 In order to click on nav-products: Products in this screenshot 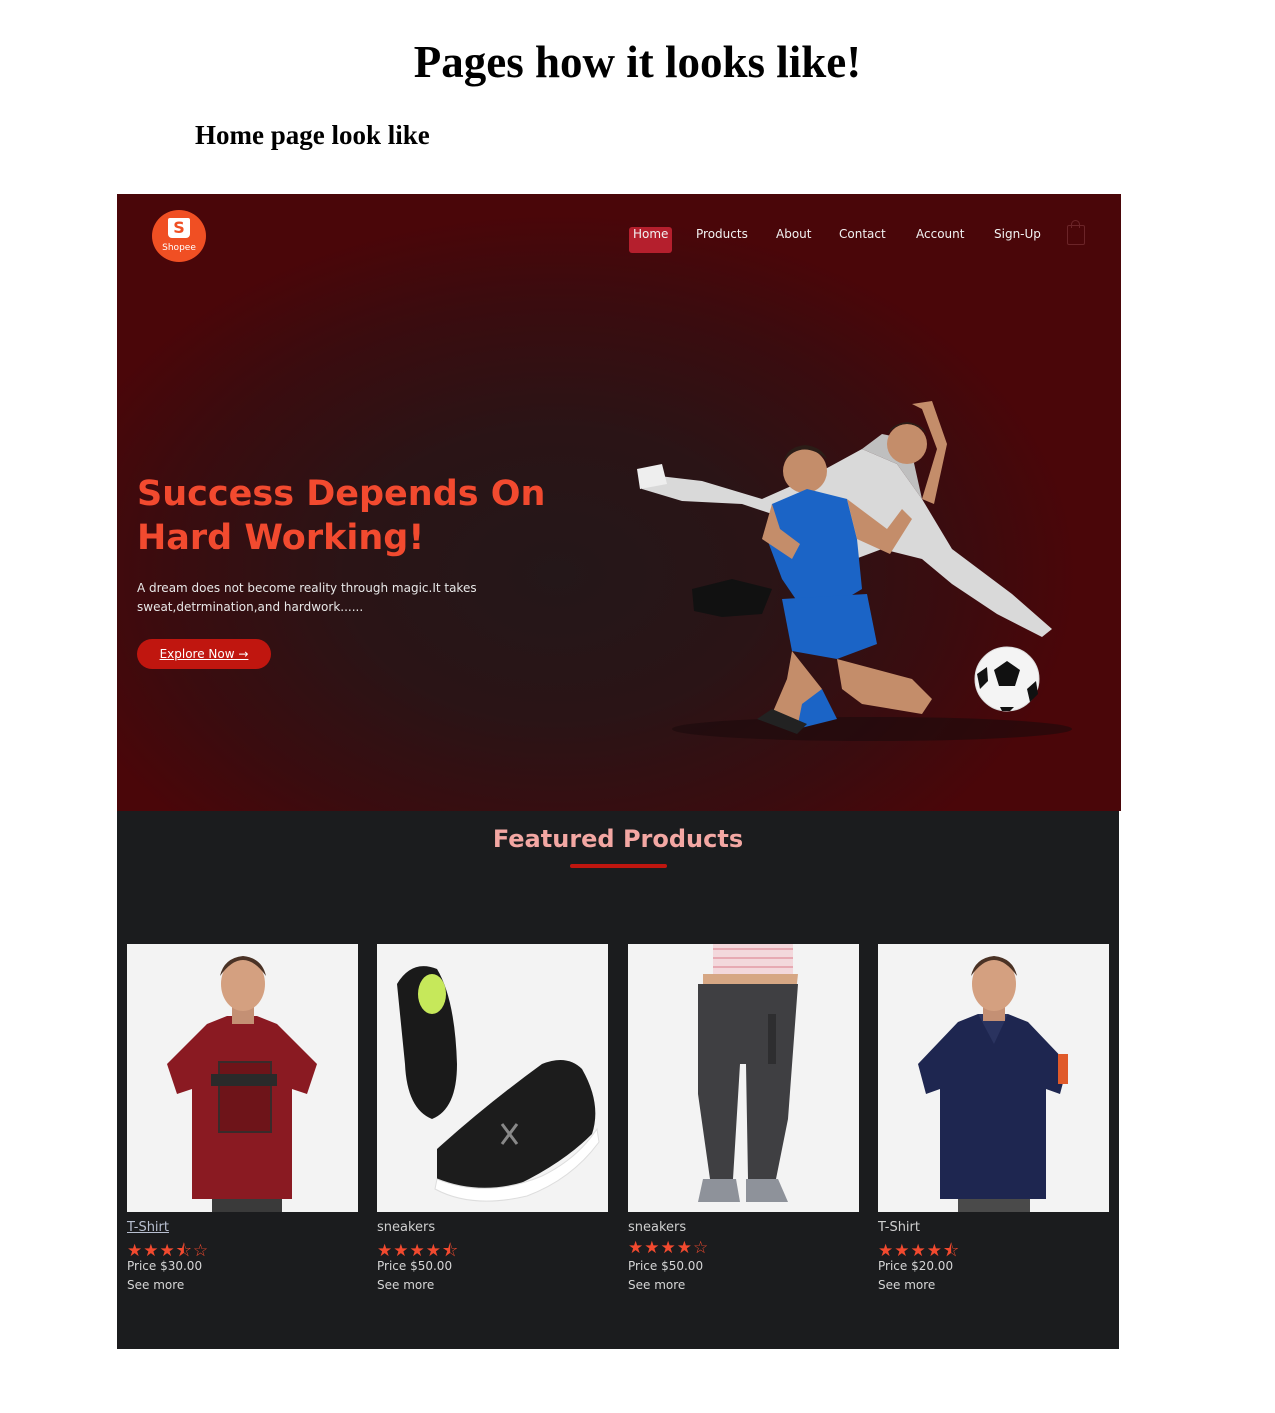, I will do `click(722, 240)`.